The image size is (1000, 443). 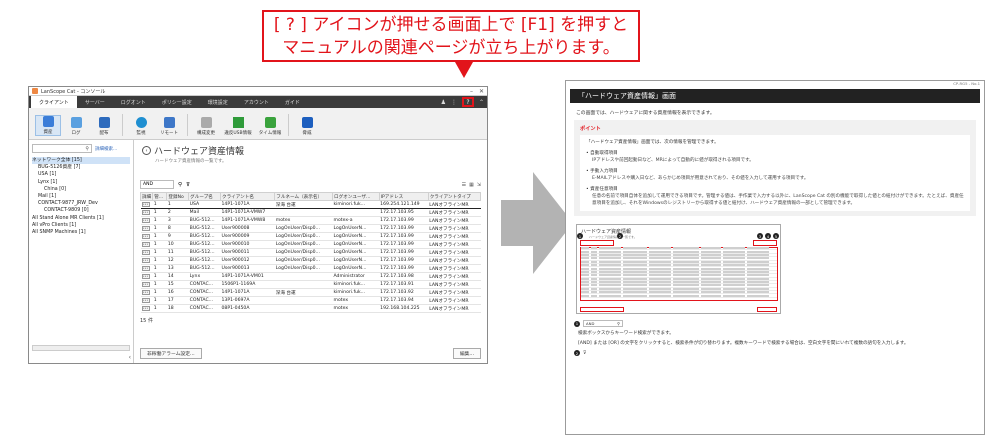 I want to click on column-header: 詳細, so click(x=146, y=196).